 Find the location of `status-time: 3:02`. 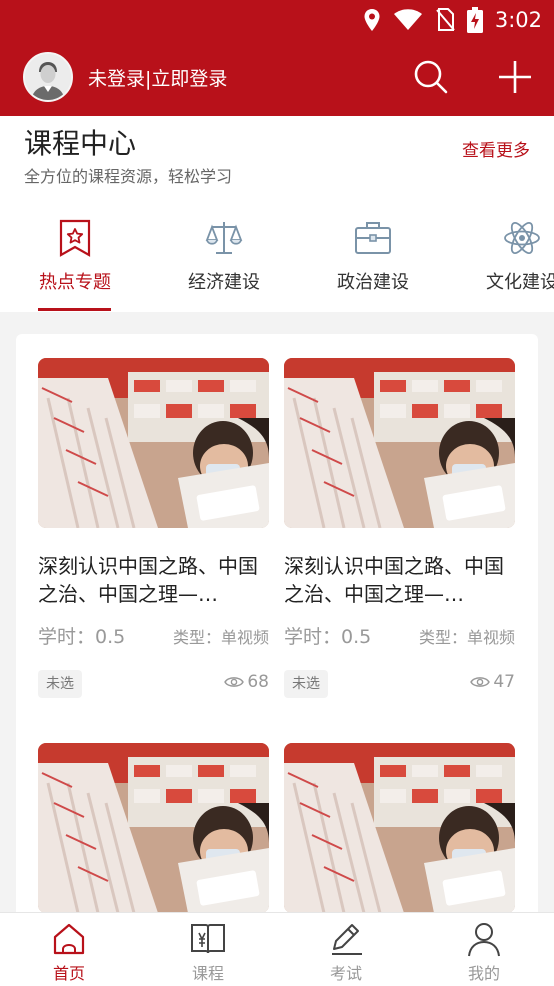

status-time: 3:02 is located at coordinates (518, 20).